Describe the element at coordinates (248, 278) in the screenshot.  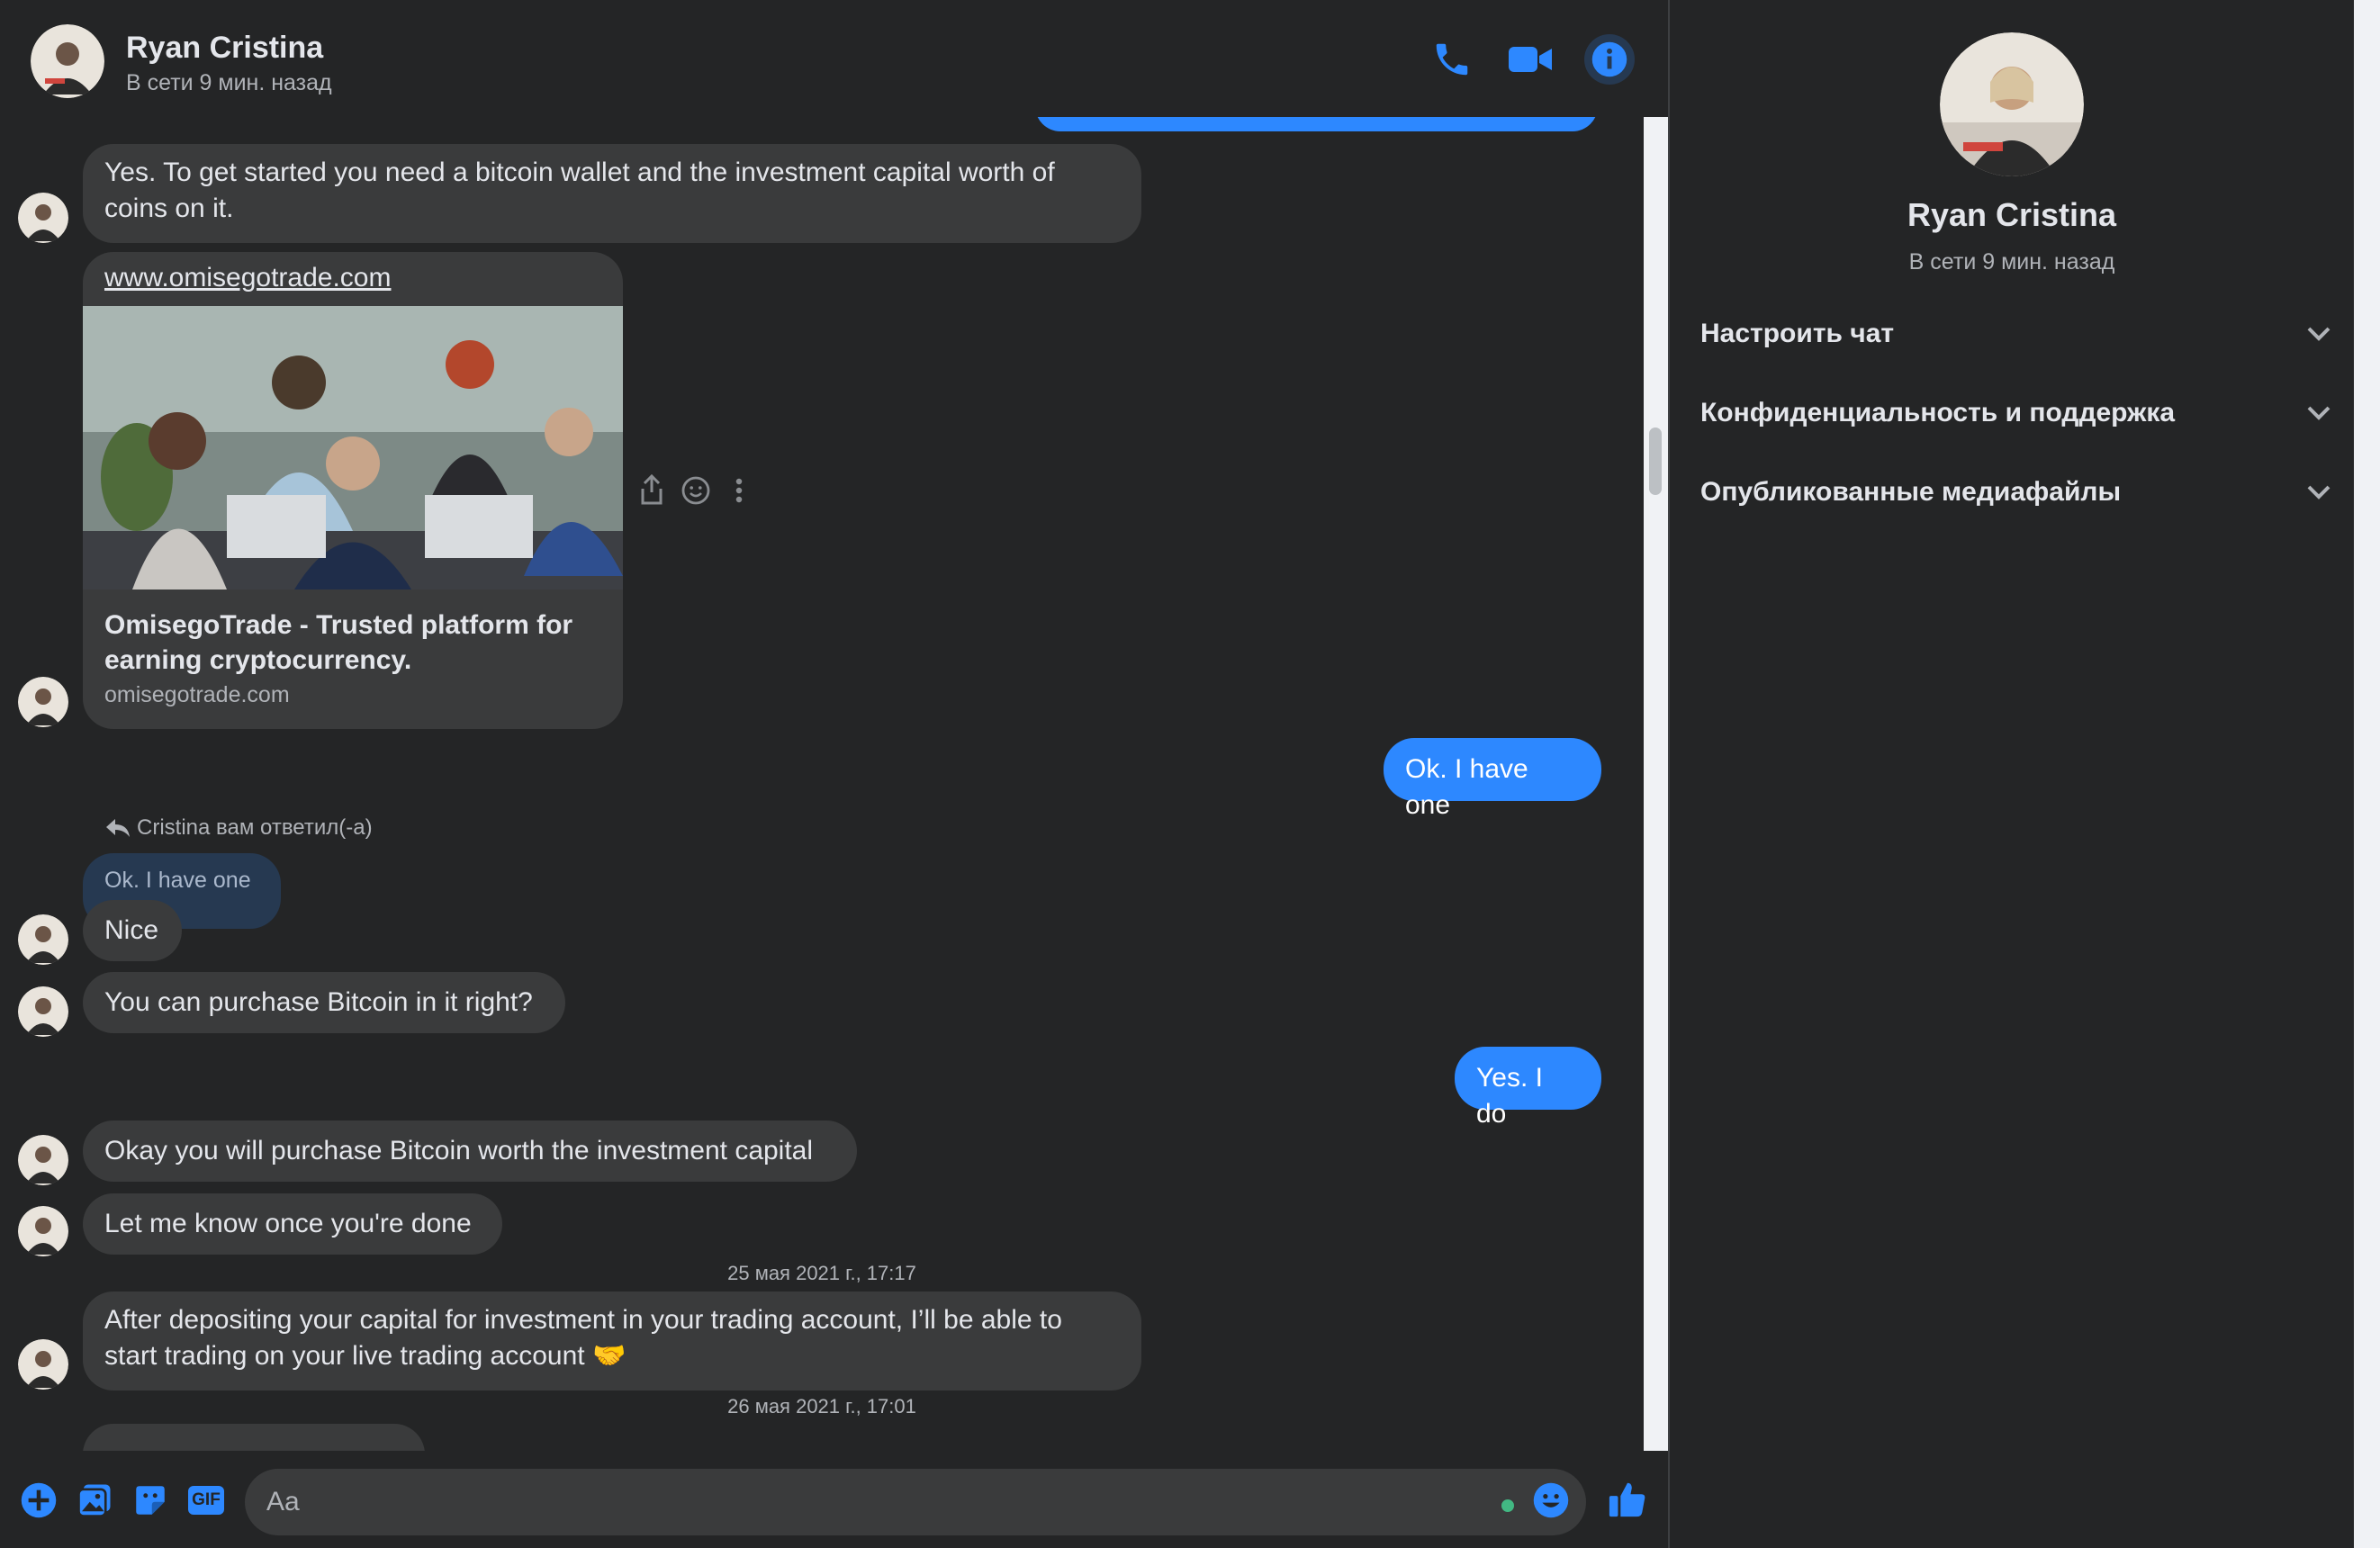
I see `link-url: www.omisegotrade.com` at that location.